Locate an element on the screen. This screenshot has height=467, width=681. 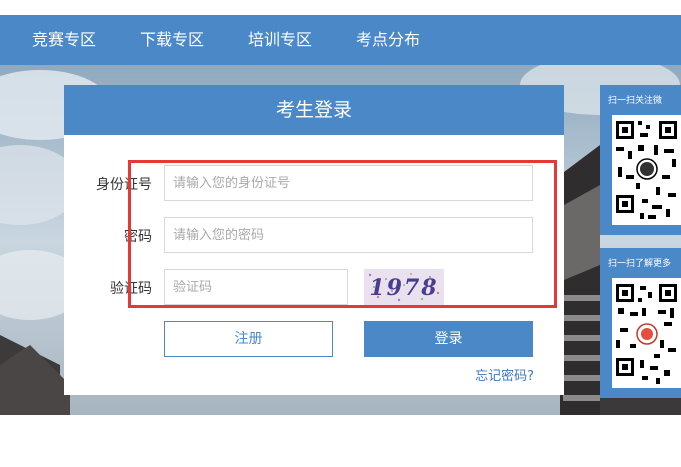
qr-code-follow is located at coordinates (646, 170).